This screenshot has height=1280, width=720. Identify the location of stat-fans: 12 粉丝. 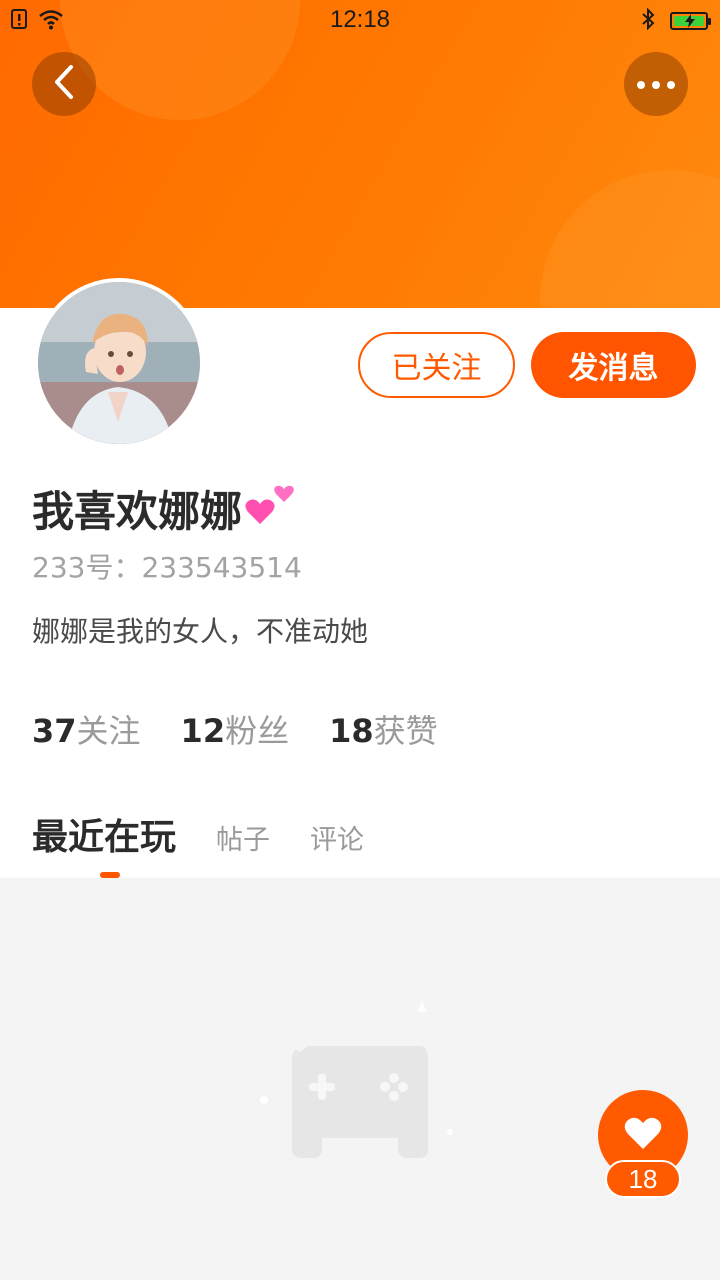
(235, 729).